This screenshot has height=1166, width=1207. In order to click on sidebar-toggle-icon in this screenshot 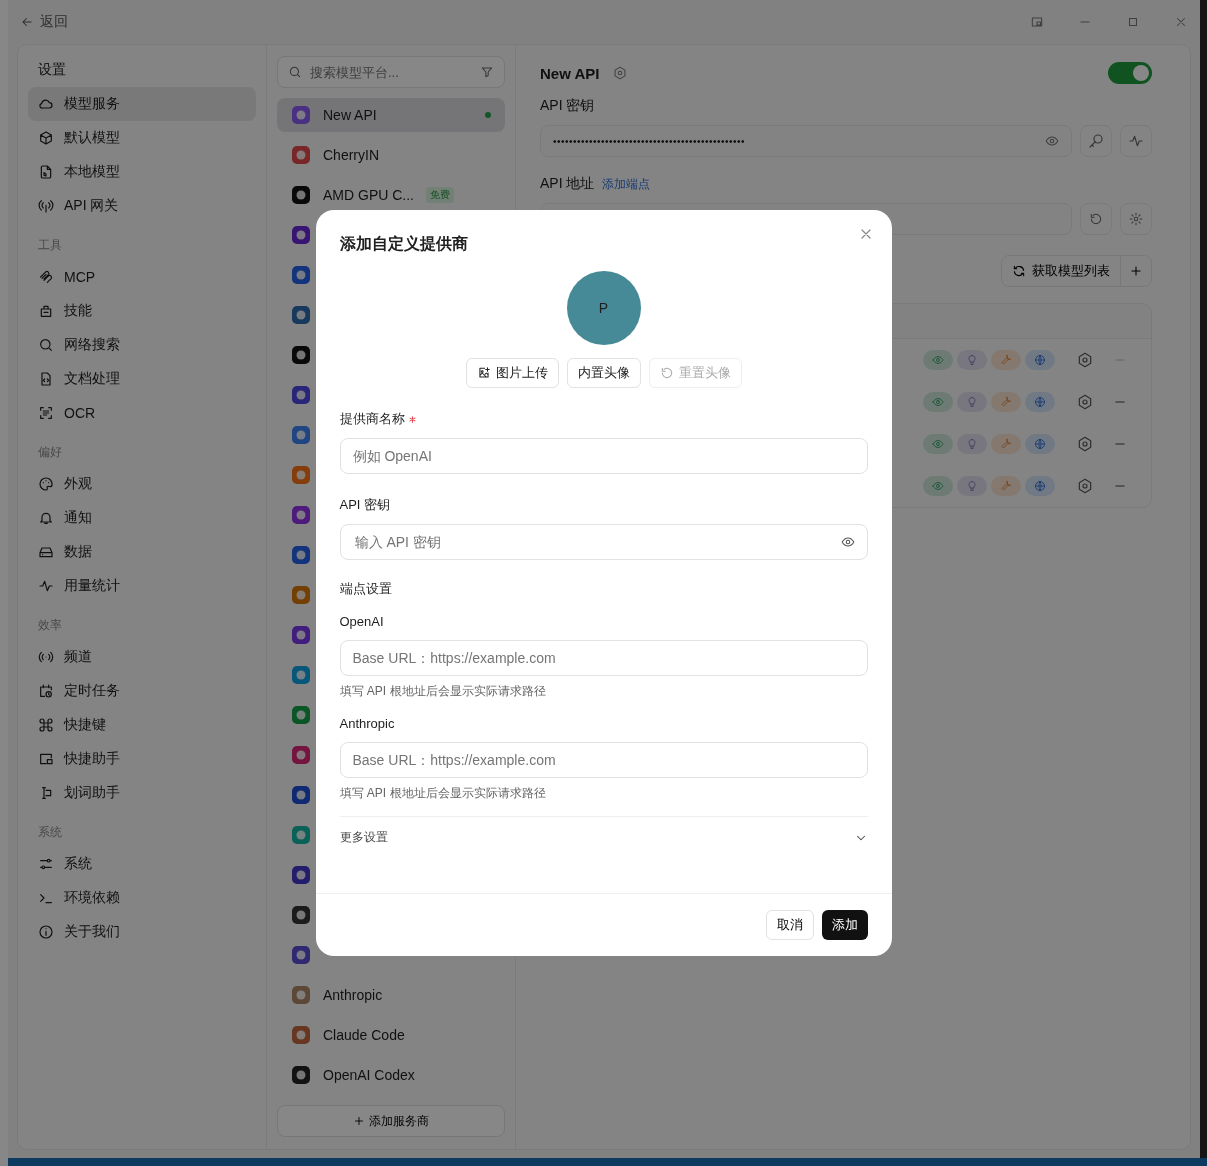, I will do `click(1037, 22)`.